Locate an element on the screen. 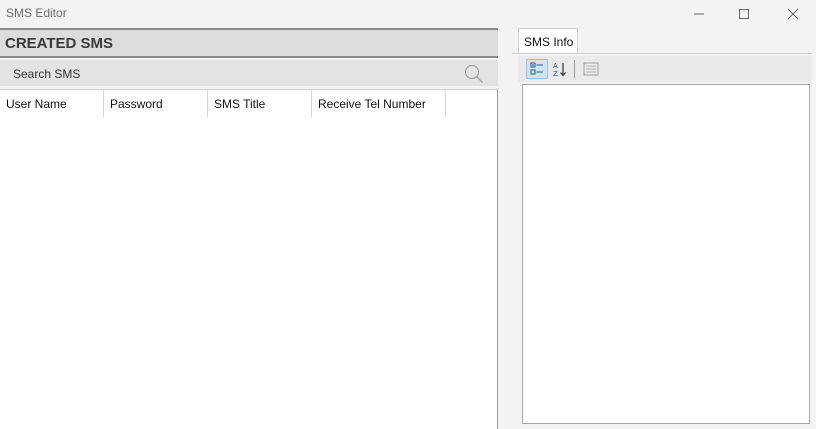 The width and height of the screenshot is (816, 429). search-icon is located at coordinates (474, 74).